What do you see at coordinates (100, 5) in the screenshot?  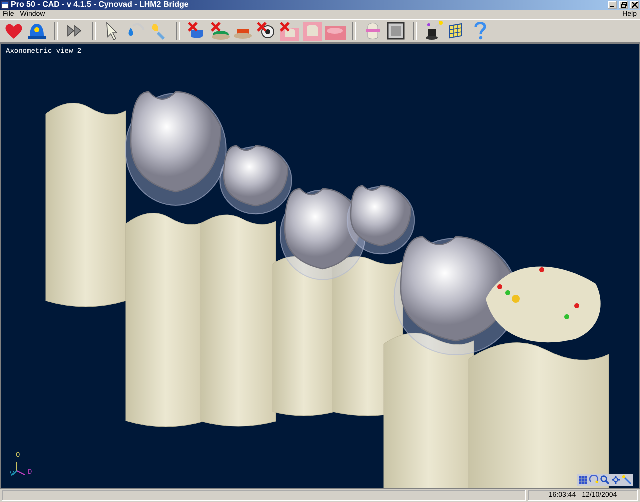 I see `window-title: Pro 50 - CAD - v 4.1.5 - Cynovad - LHM2 Bridge` at bounding box center [100, 5].